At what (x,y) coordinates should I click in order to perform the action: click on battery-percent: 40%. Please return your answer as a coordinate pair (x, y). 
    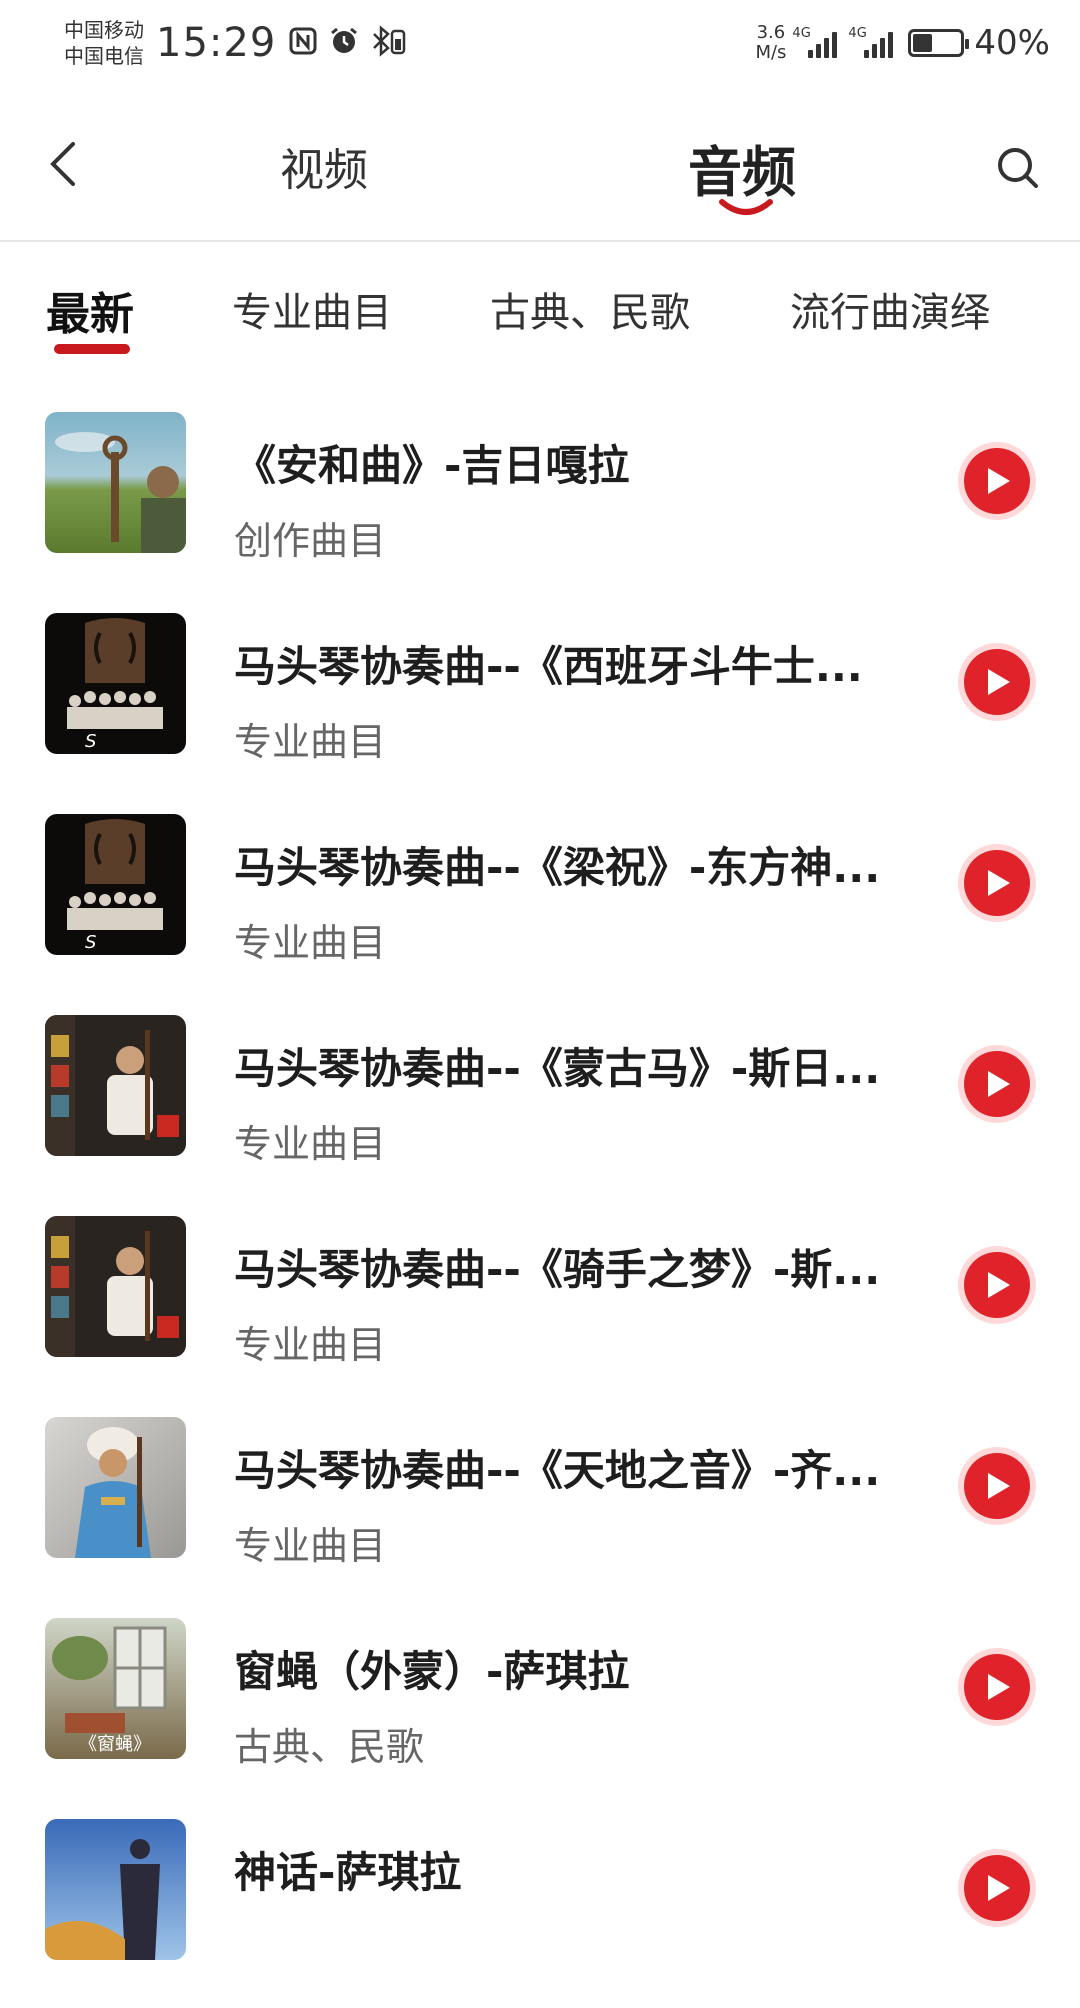
    Looking at the image, I should click on (1012, 43).